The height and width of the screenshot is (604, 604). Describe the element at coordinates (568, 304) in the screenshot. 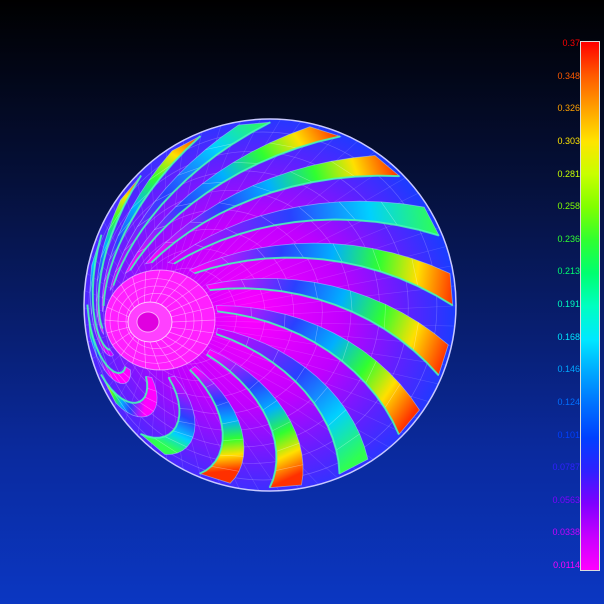

I see `legend-label: 0.191` at that location.